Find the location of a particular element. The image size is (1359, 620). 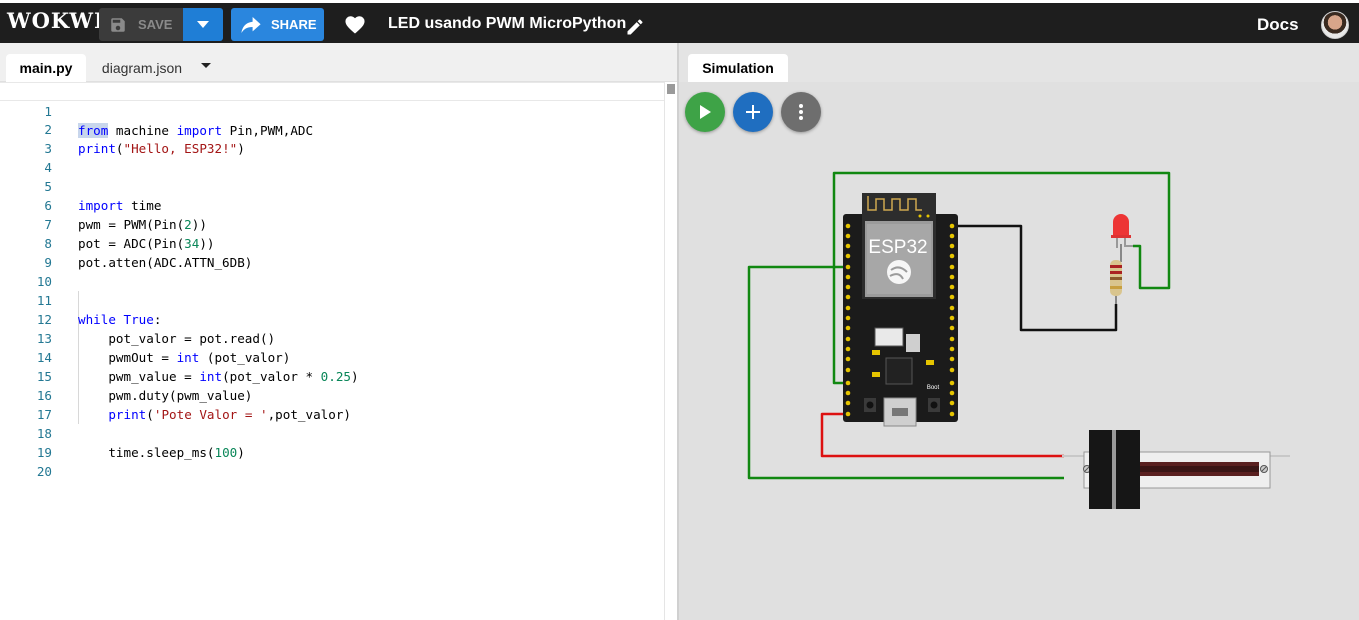

resistor is located at coordinates (1116, 278).